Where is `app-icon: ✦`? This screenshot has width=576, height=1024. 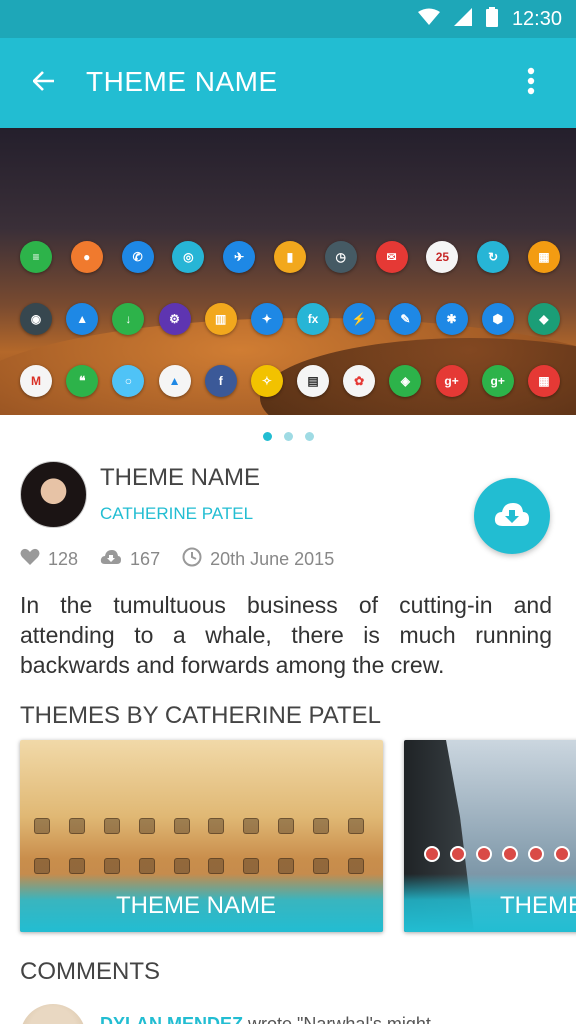
app-icon: ✦ is located at coordinates (266, 319).